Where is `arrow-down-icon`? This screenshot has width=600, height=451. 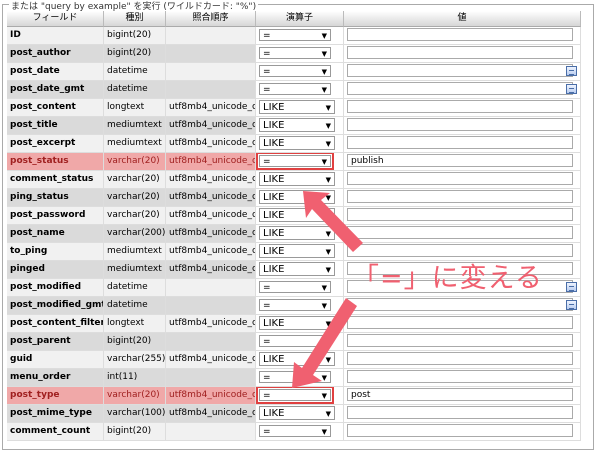 arrow-down-icon is located at coordinates (324, 343).